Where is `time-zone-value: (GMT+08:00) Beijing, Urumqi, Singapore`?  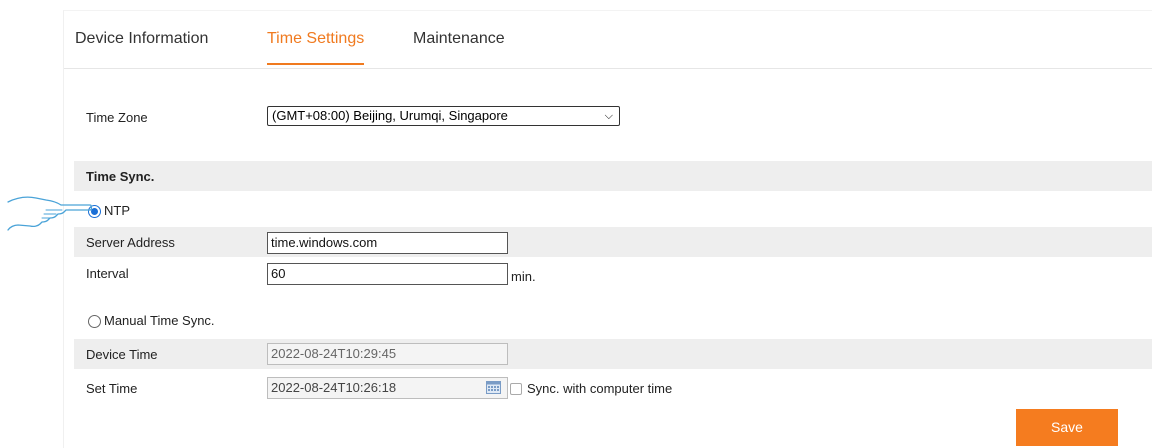
time-zone-value: (GMT+08:00) Beijing, Urumqi, Singapore is located at coordinates (390, 115).